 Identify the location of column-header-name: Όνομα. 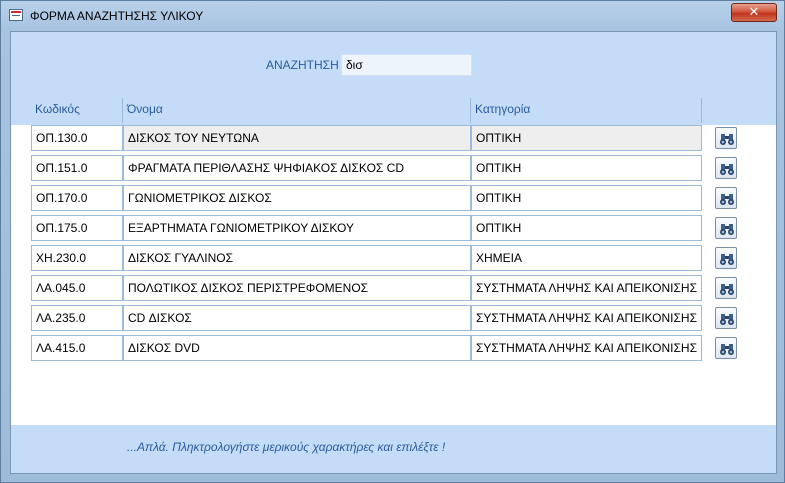
(297, 110).